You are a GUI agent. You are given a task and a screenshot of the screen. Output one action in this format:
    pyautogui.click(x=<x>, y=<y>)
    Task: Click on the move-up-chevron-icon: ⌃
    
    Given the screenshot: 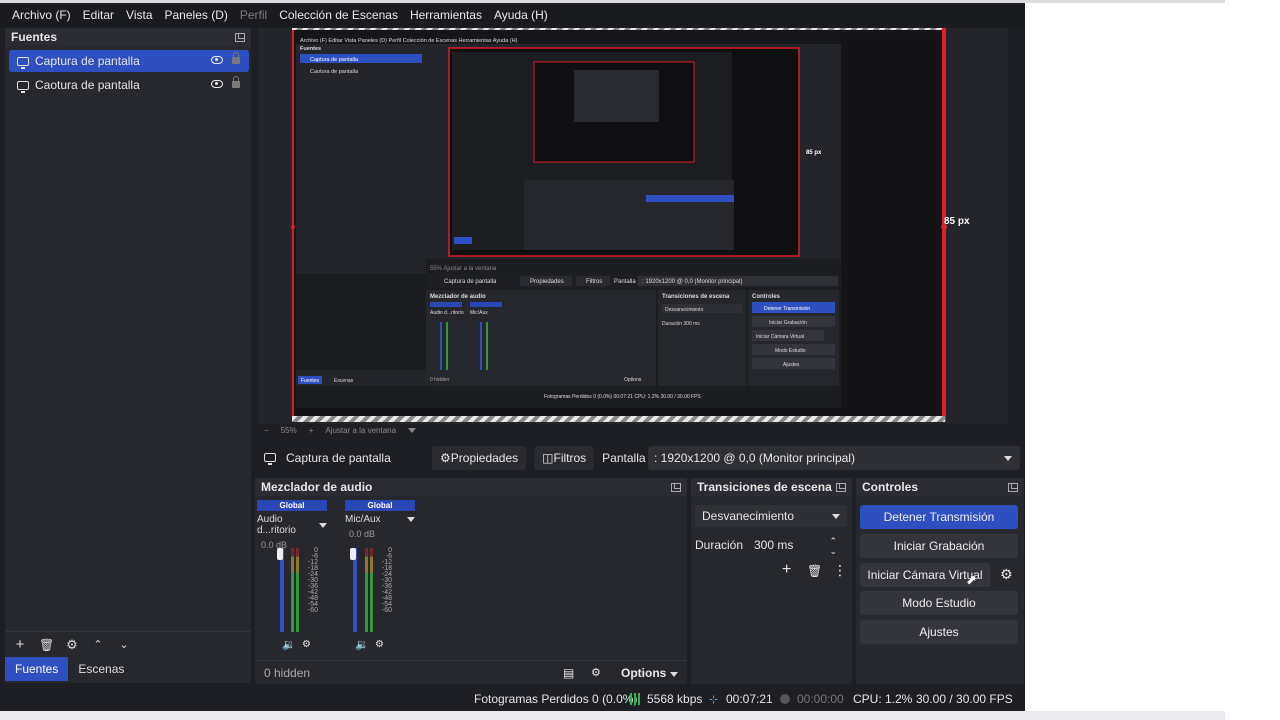 What is the action you would take?
    pyautogui.click(x=98, y=645)
    